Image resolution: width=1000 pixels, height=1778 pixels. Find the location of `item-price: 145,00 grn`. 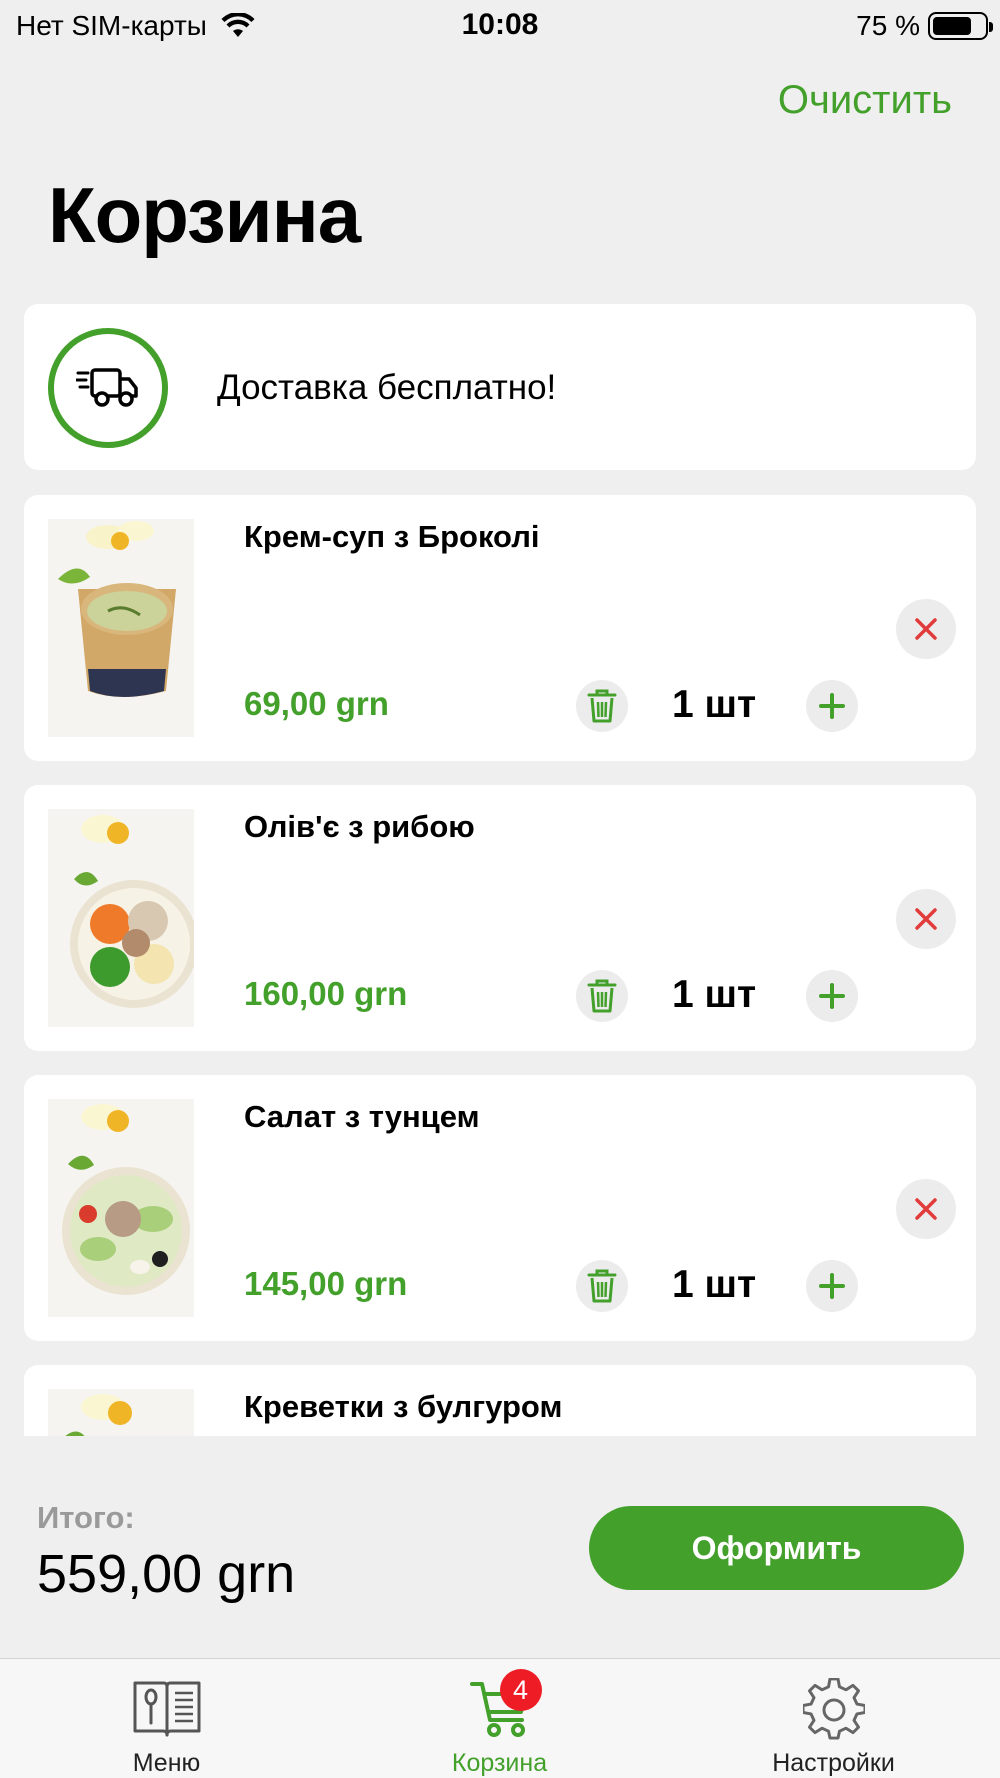

item-price: 145,00 grn is located at coordinates (326, 1283).